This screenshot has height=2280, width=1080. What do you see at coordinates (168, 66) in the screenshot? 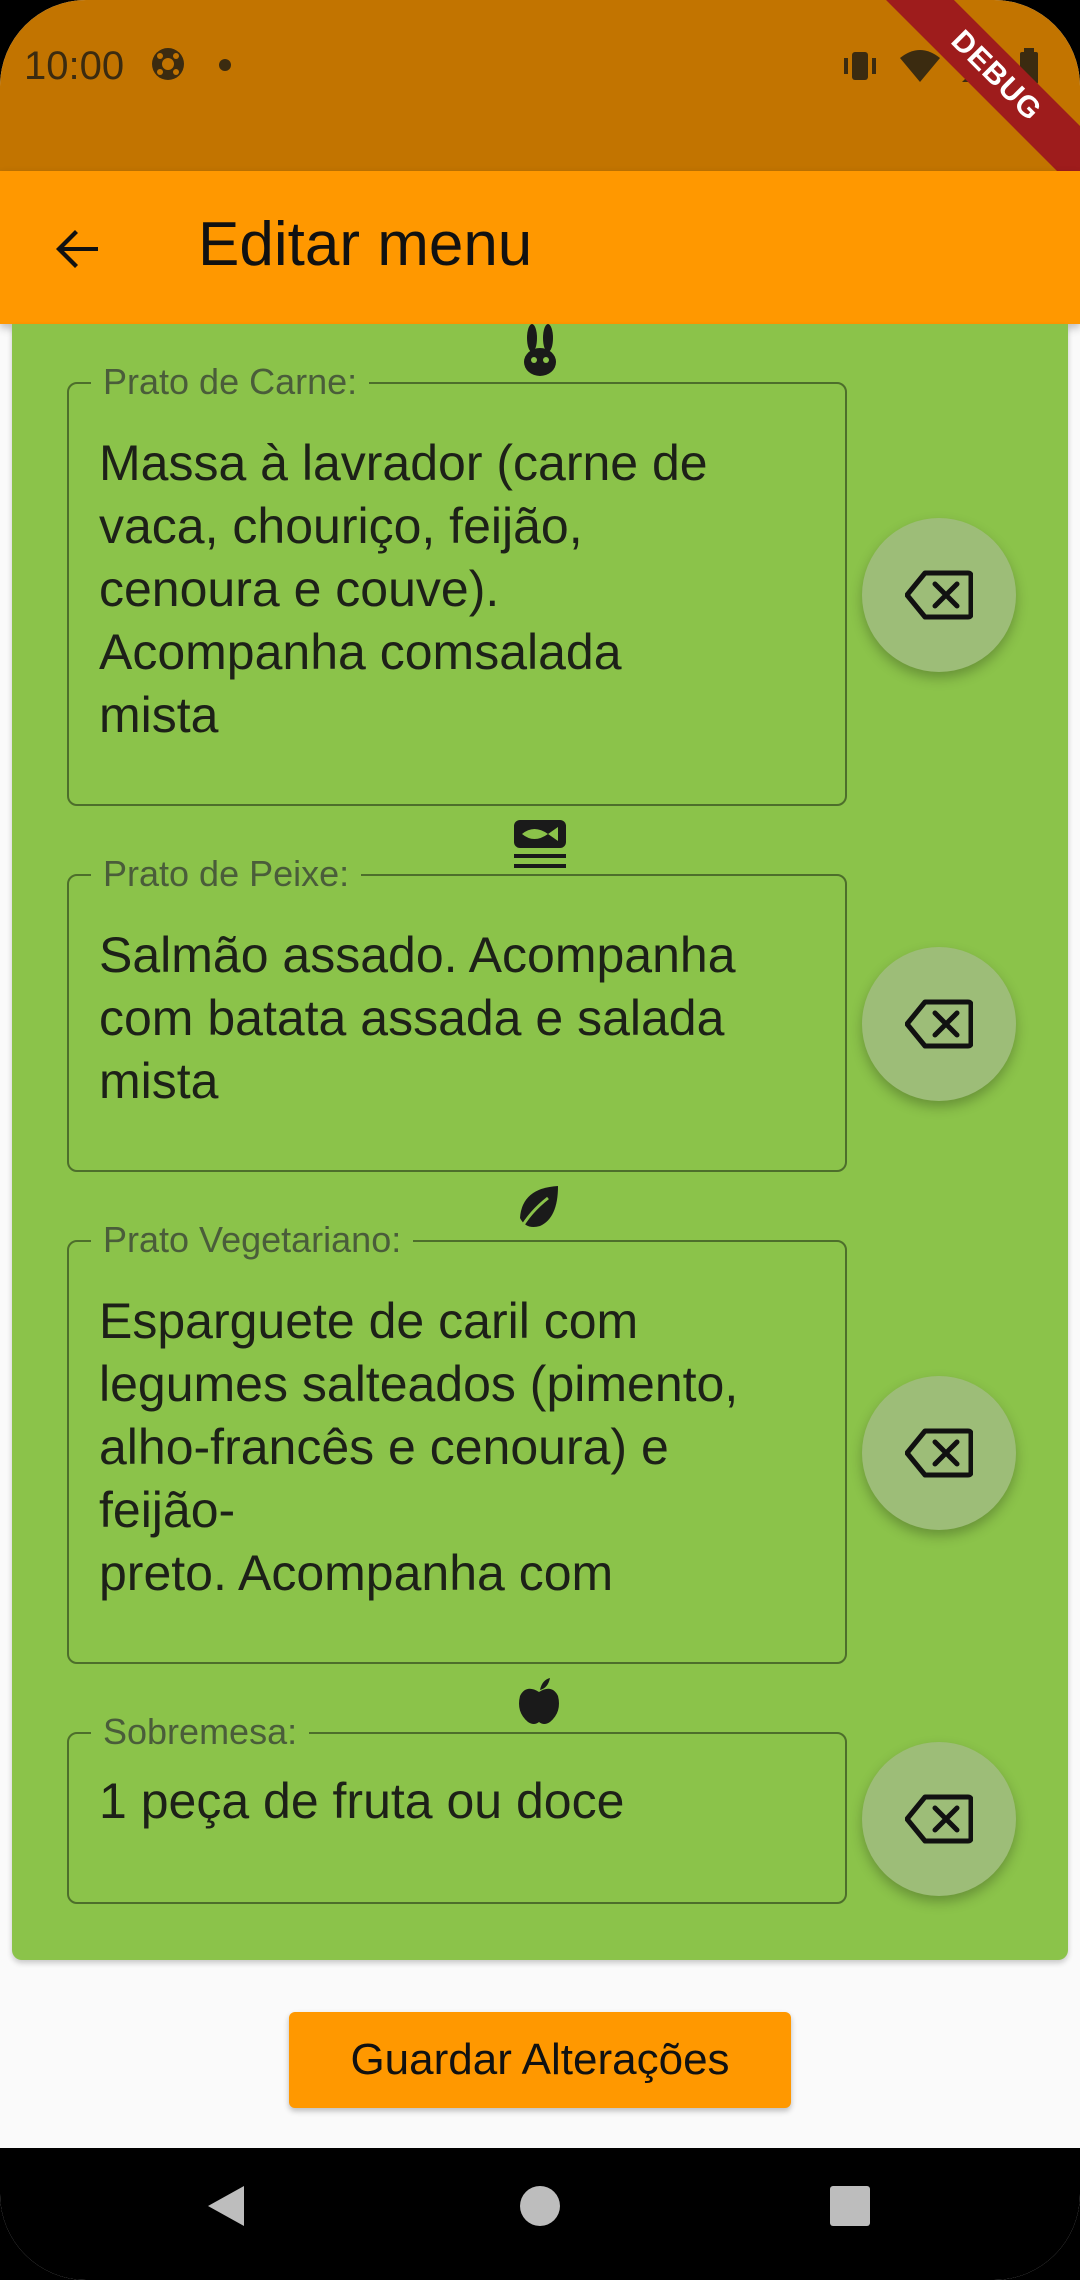
I see `soccer-ball-icon` at bounding box center [168, 66].